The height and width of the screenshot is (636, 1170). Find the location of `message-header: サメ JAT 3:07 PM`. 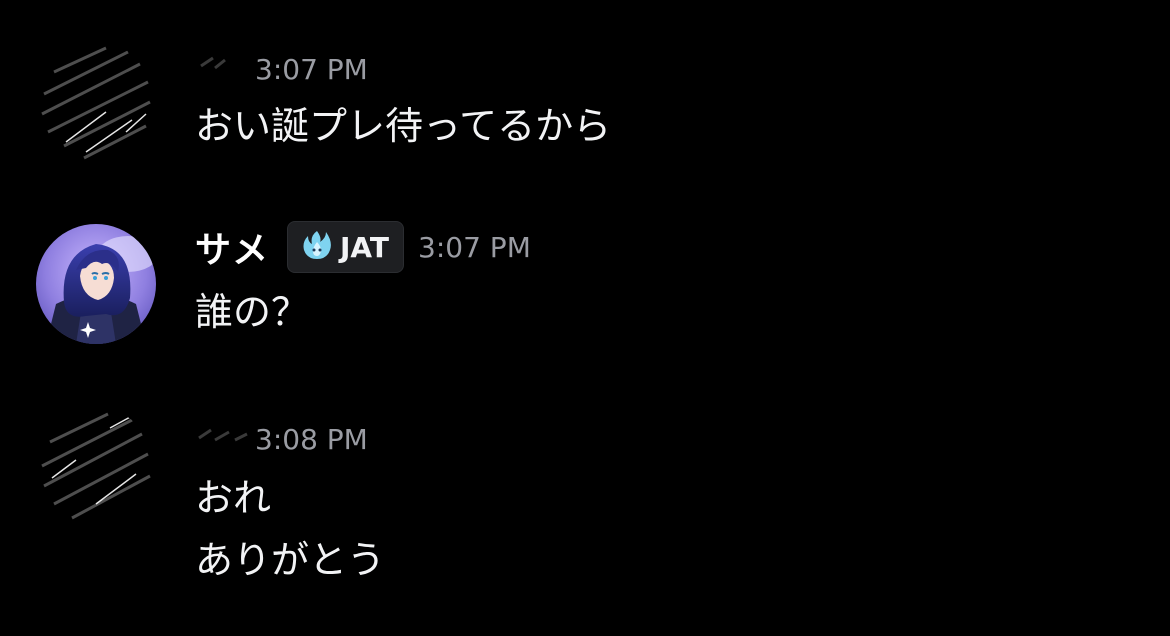

message-header: サメ JAT 3:07 PM is located at coordinates (363, 247).